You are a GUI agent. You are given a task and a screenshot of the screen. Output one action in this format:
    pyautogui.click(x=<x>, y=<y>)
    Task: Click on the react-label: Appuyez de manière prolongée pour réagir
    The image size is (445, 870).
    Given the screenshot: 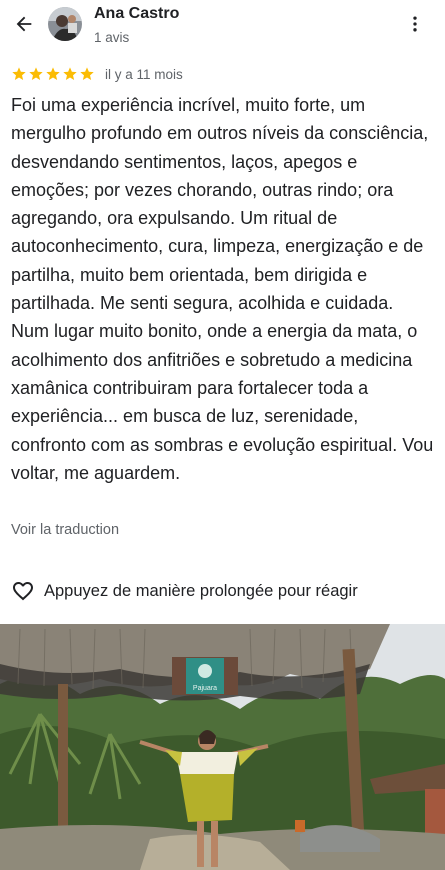 What is the action you would take?
    pyautogui.click(x=201, y=590)
    